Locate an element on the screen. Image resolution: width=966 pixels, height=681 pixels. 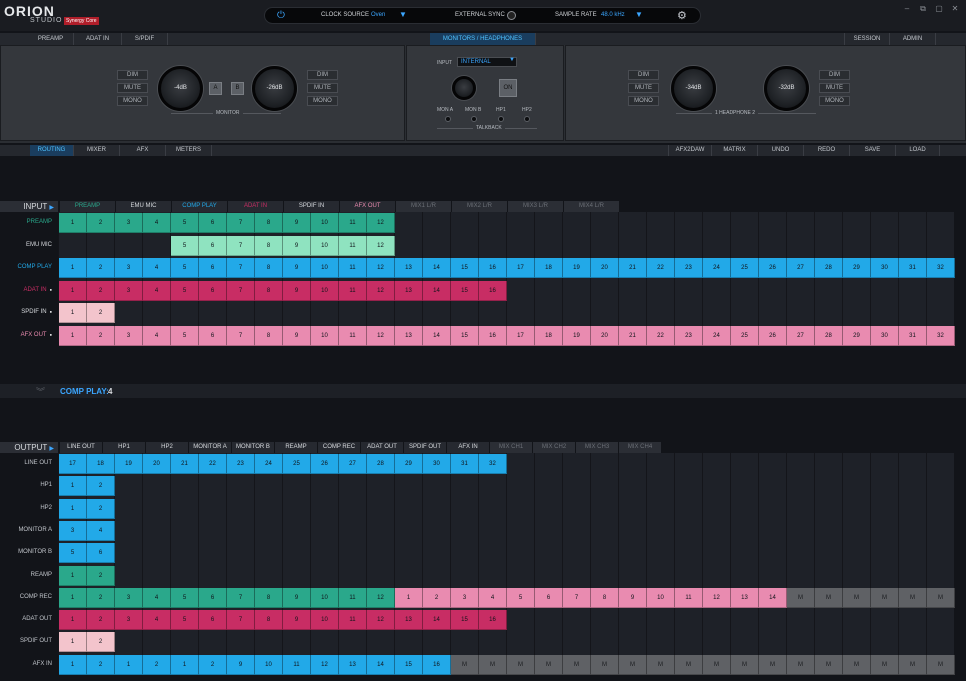
input-group-spdif-in: SPDIF IN is located at coordinates (312, 206).